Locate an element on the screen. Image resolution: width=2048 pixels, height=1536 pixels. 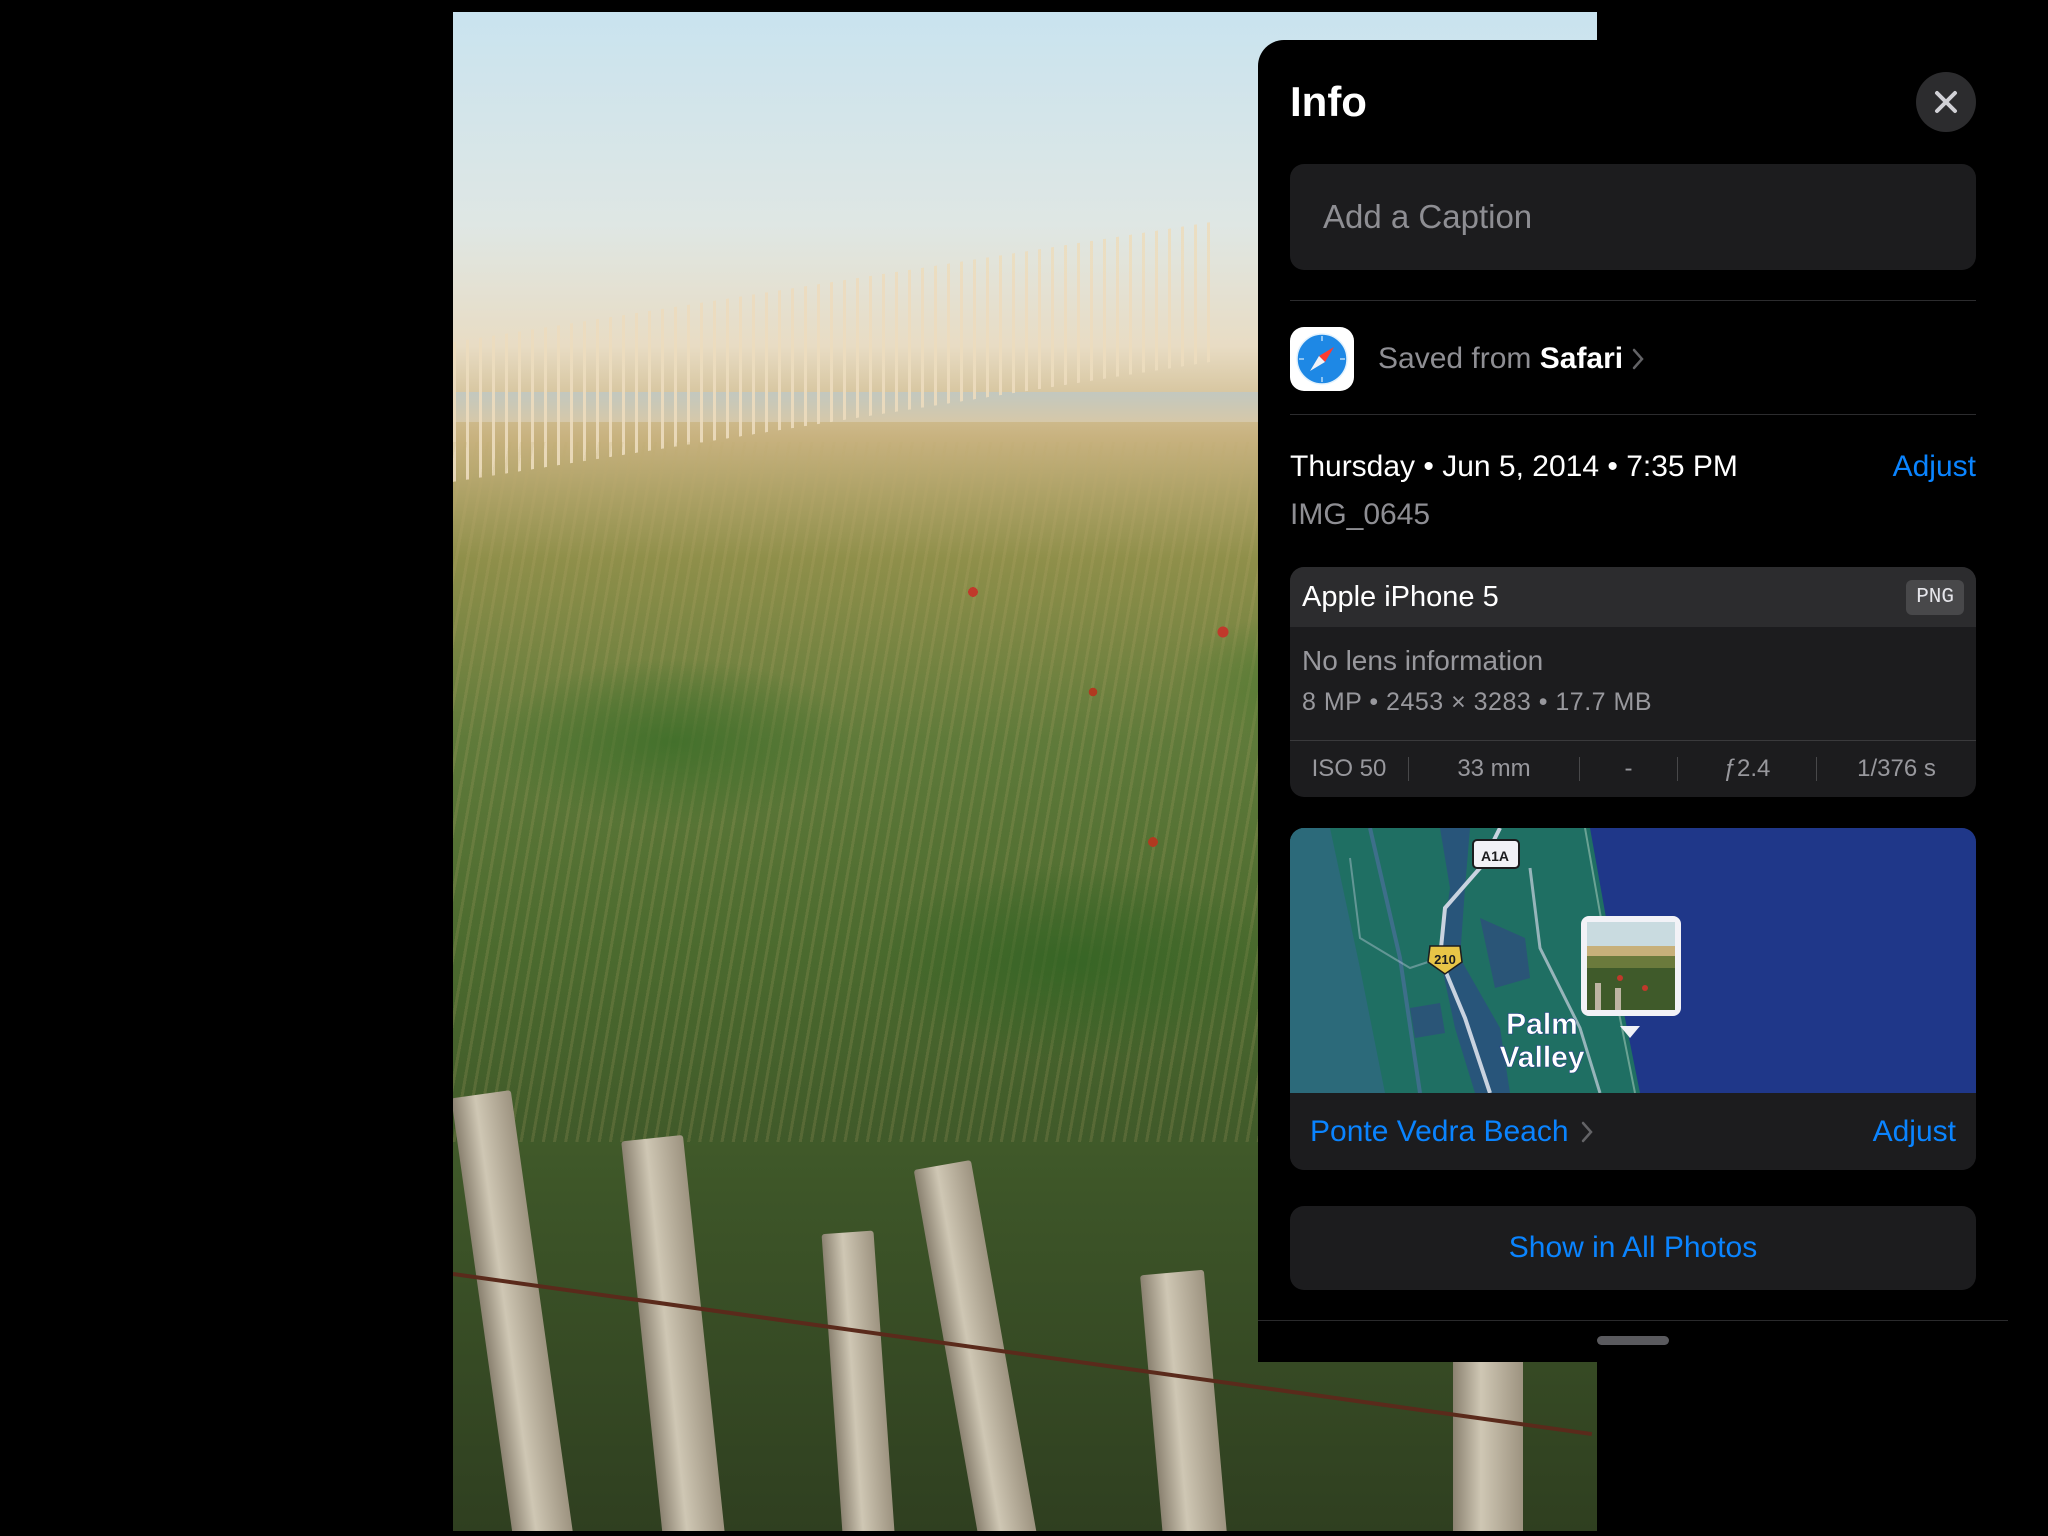
road-shield-210: 210 is located at coordinates (1445, 959).